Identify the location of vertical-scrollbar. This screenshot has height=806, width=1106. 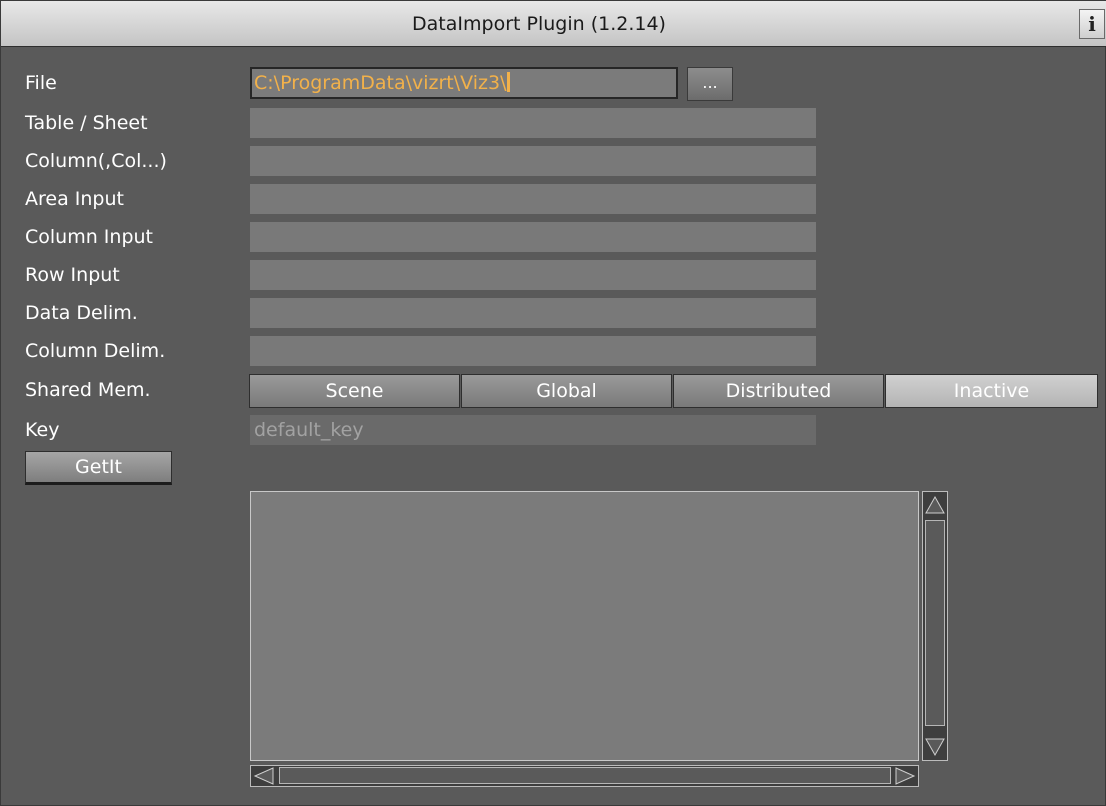
(935, 626).